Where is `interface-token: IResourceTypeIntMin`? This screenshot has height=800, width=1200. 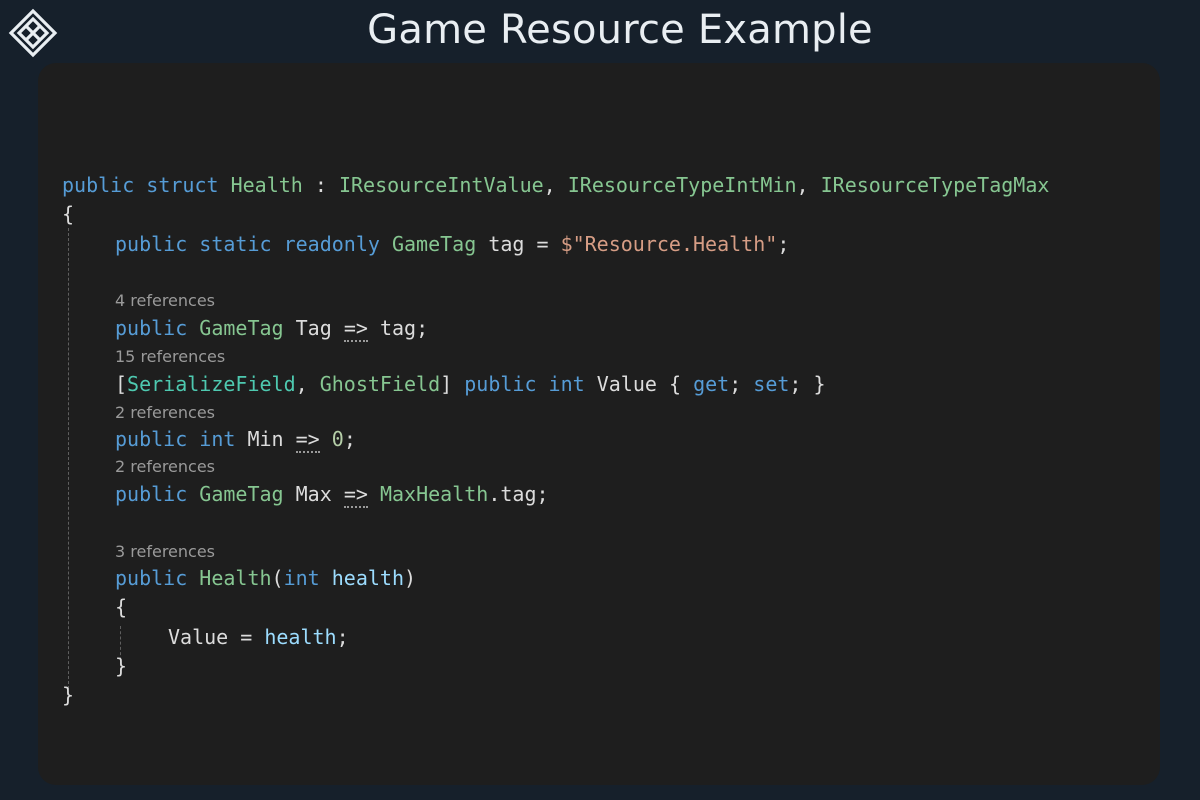 interface-token: IResourceTypeIntMin is located at coordinates (682, 185).